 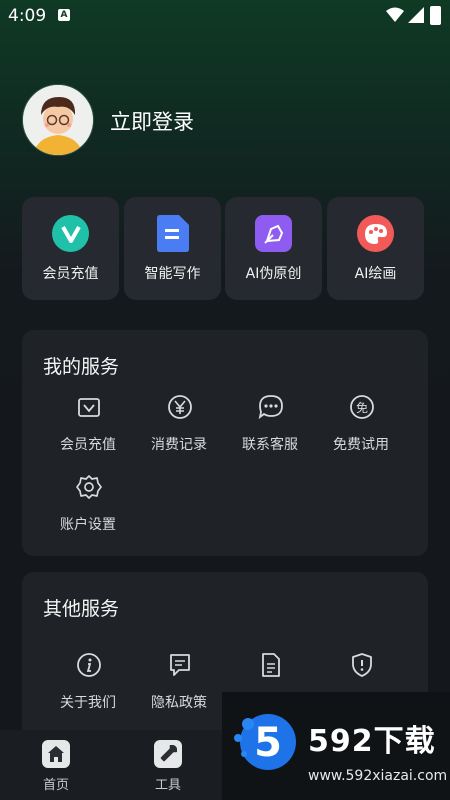 I want to click on chat-bubble-icon, so click(x=270, y=407).